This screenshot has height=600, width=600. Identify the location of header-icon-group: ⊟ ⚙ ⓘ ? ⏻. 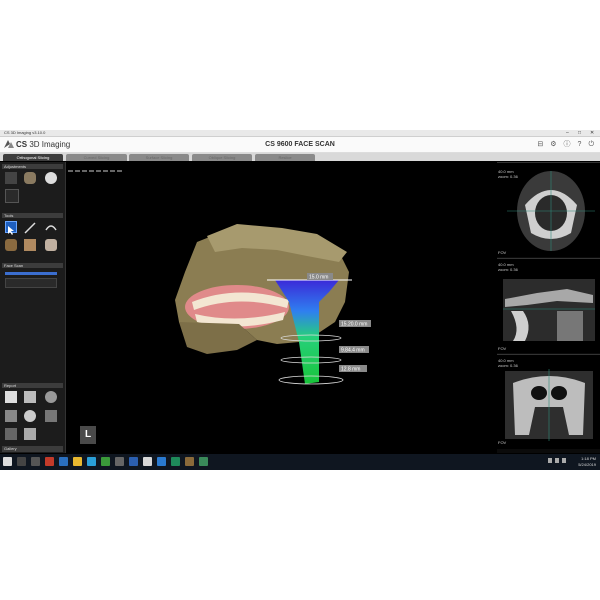
(565, 144).